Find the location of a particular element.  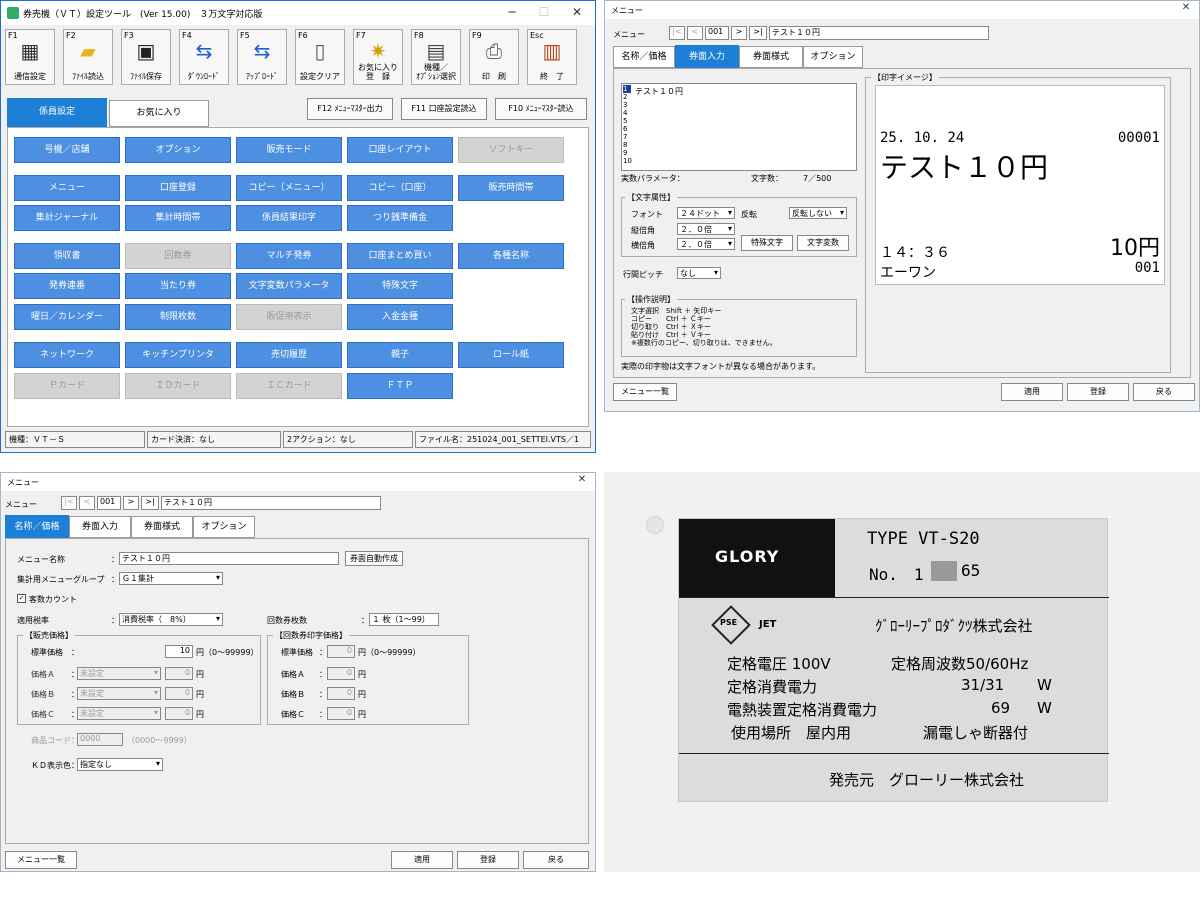

menu-button: 当たり券 is located at coordinates (178, 286).